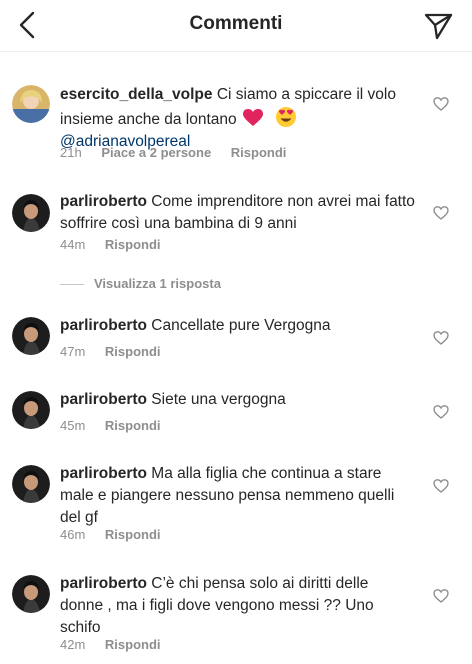  I want to click on comment-message: Cancellate pure Vergogna, so click(241, 325).